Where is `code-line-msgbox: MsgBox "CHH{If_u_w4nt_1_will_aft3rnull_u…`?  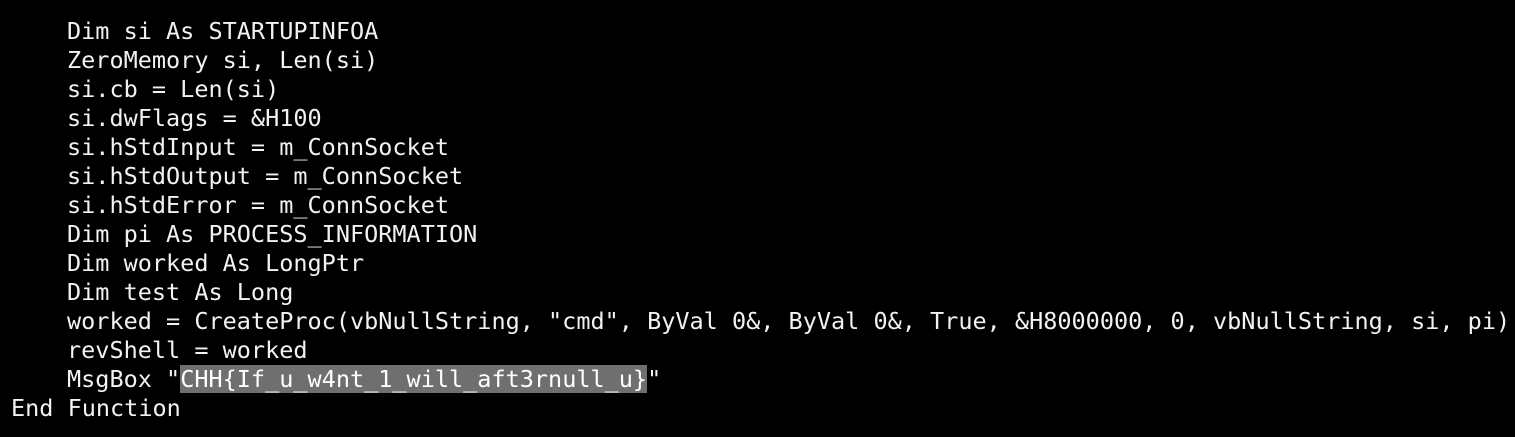
code-line-msgbox: MsgBox "CHH{If_u_w4nt_1_will_aft3rnull_u… is located at coordinates (763, 379).